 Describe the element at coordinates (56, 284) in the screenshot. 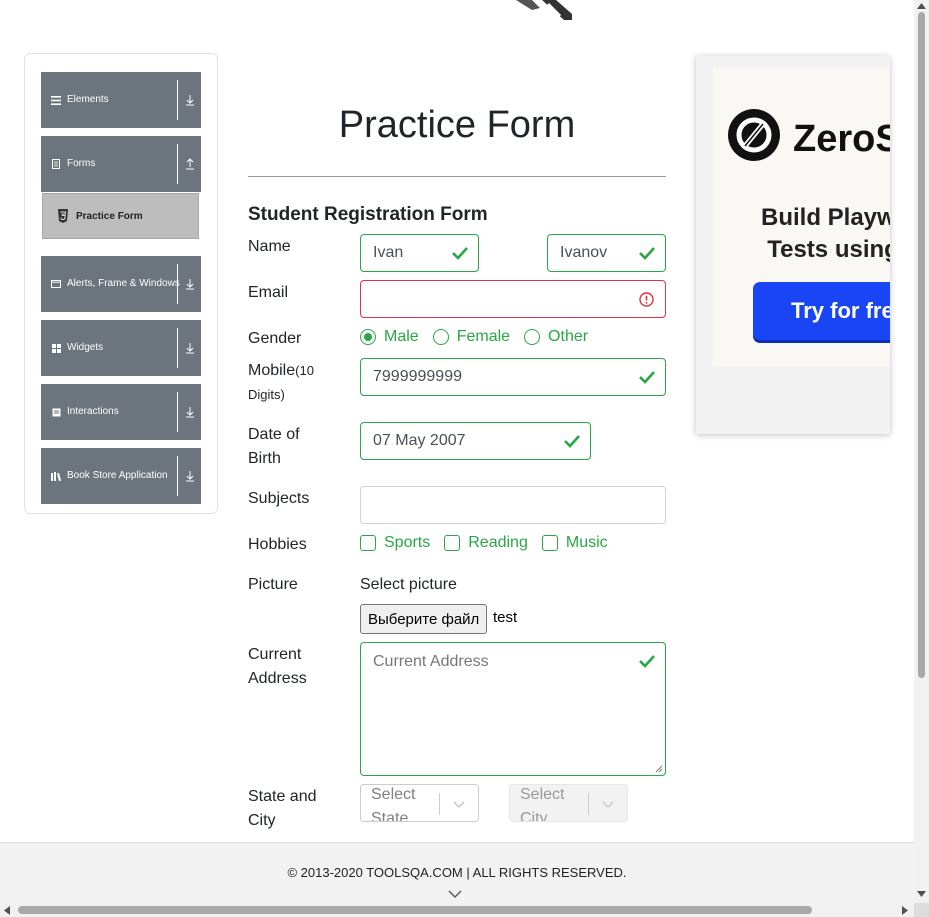

I see `window-icon` at that location.